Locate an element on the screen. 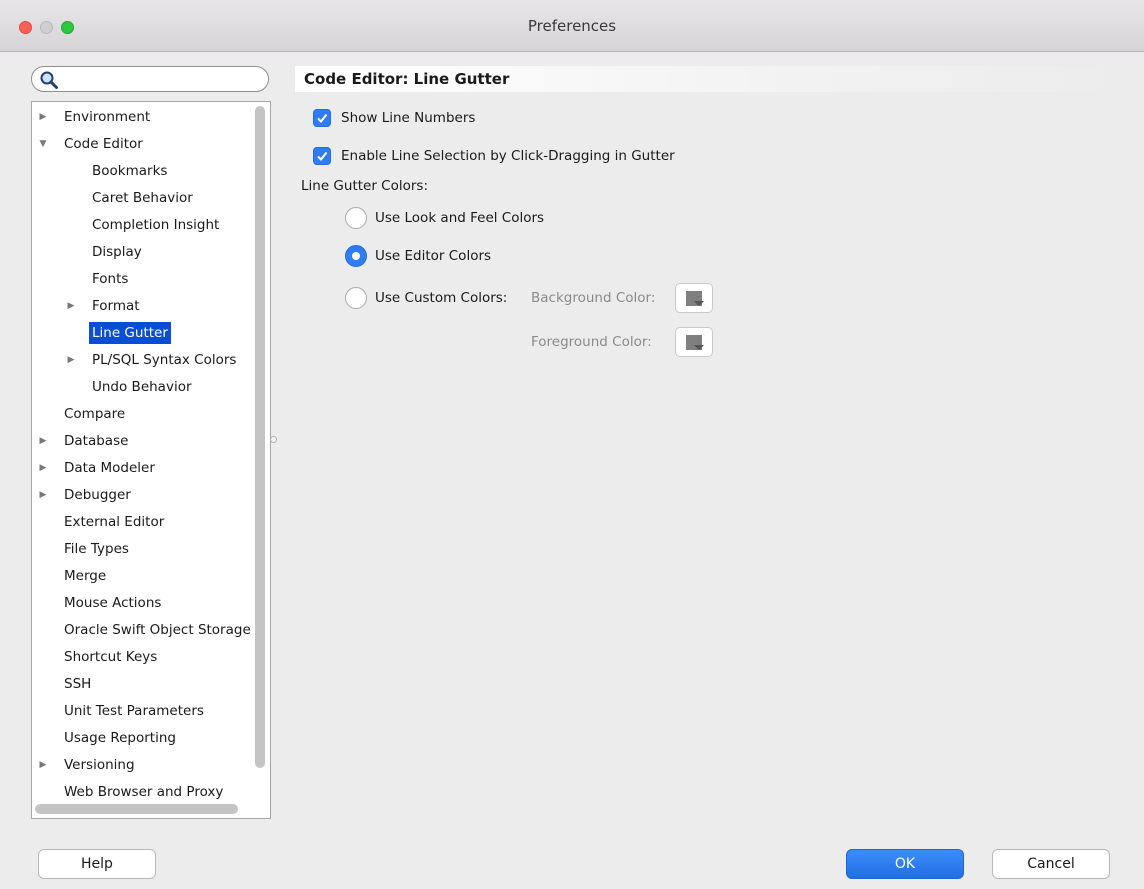  tree-item-label: File Types is located at coordinates (96, 549).